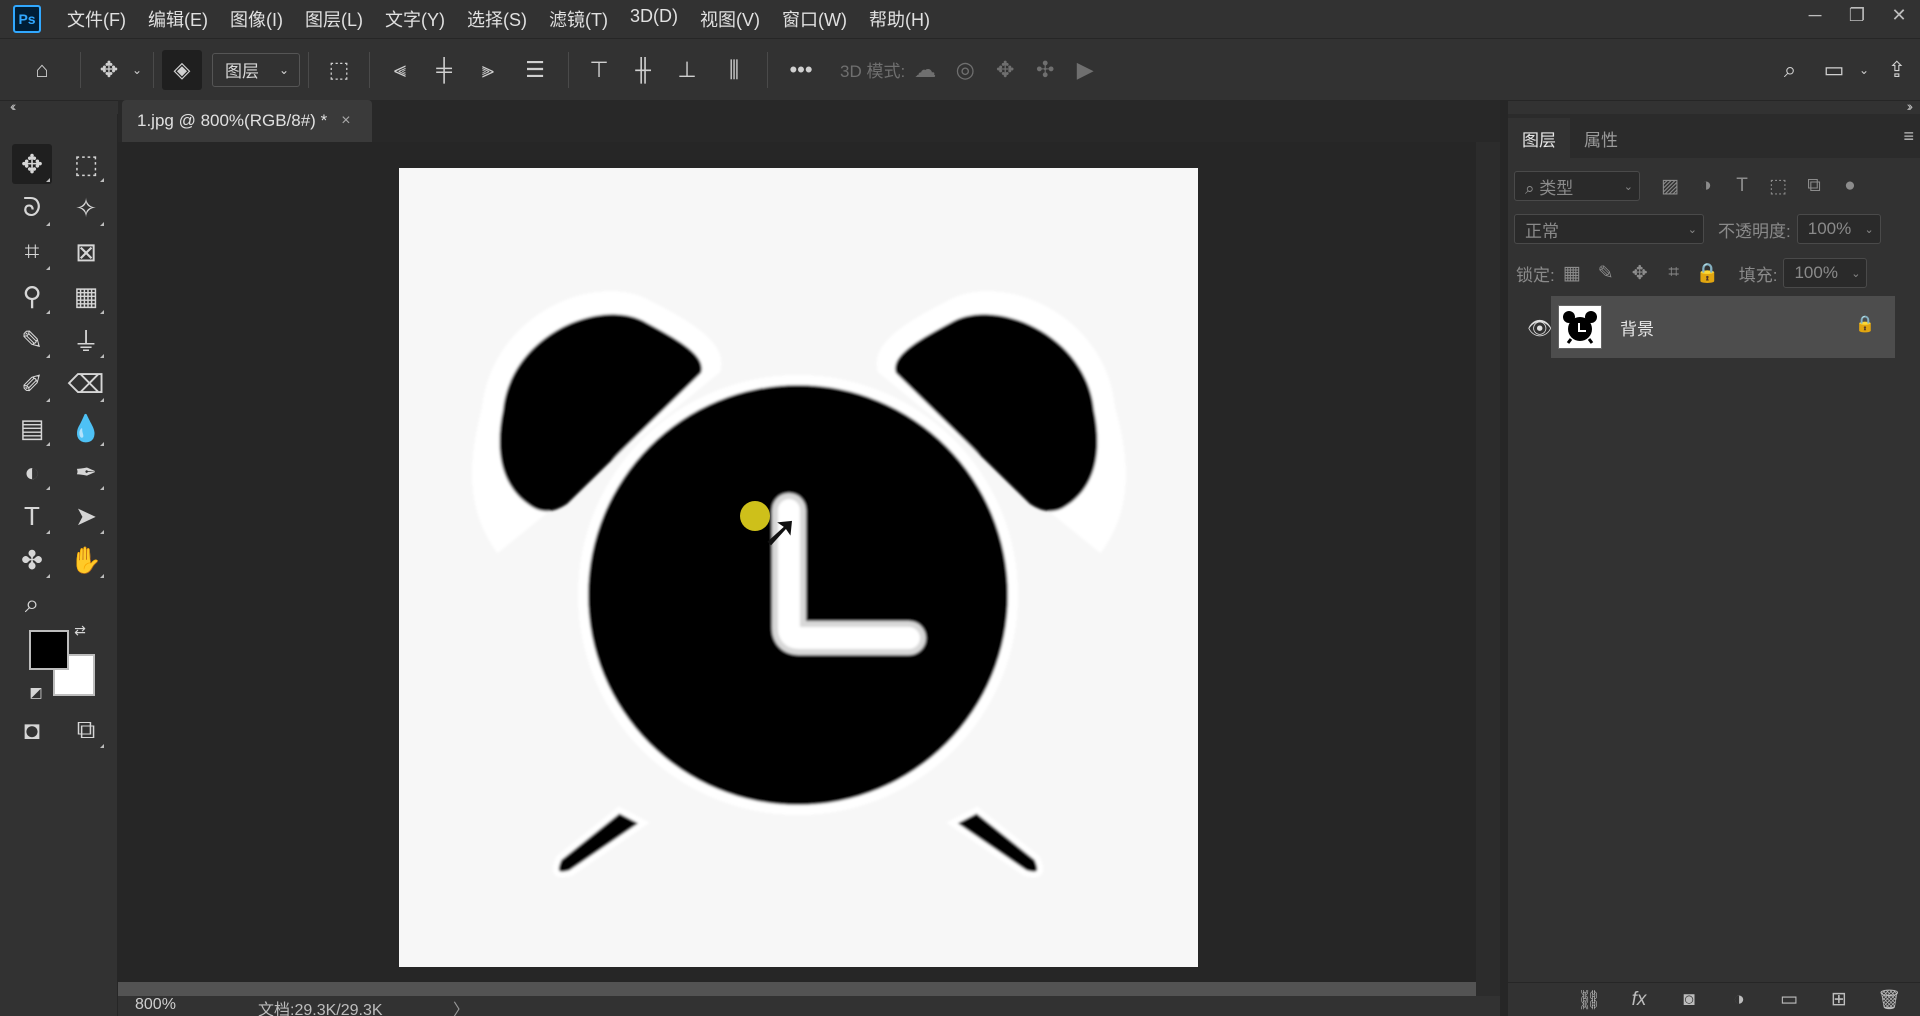  What do you see at coordinates (1589, 1000) in the screenshot?
I see `link-layers-icon: ⛓` at bounding box center [1589, 1000].